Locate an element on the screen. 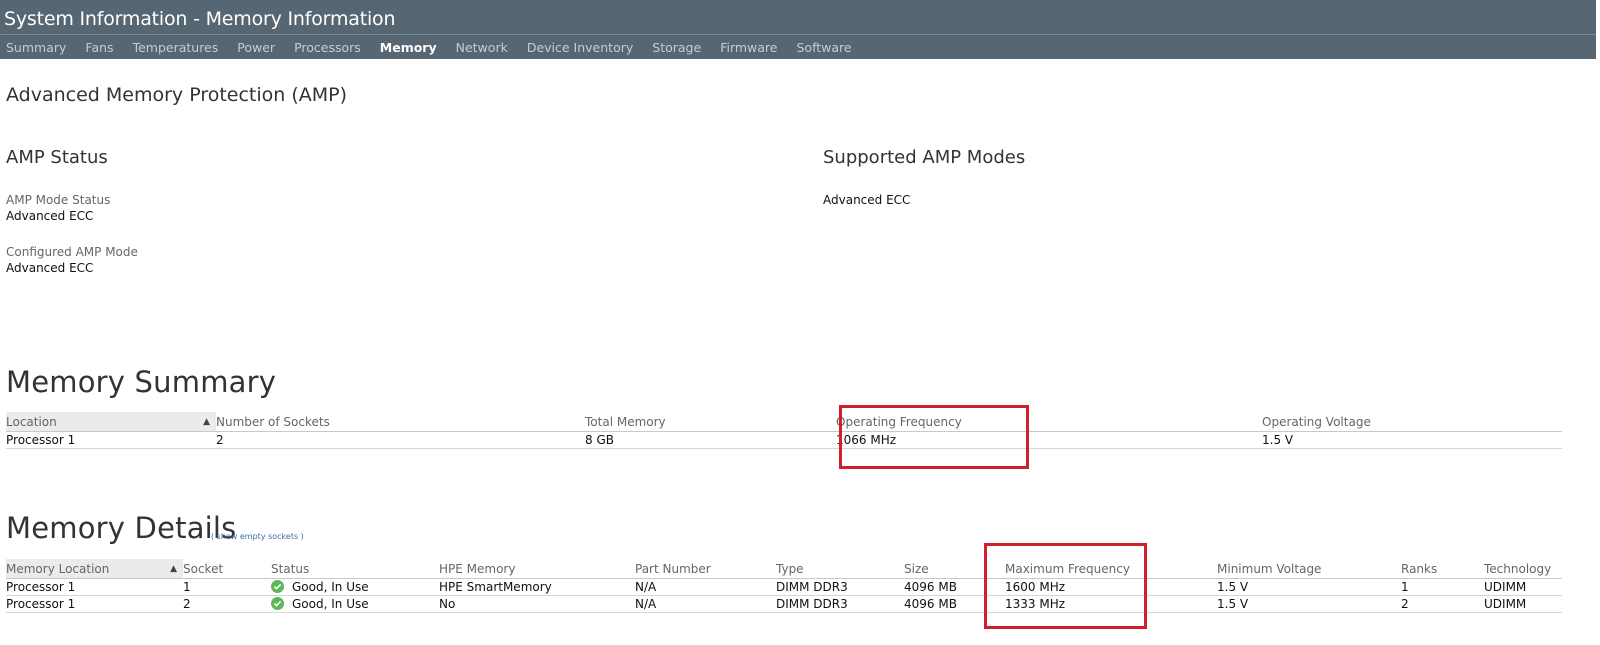  column-header-total-memory: Total Memory is located at coordinates (710, 422).